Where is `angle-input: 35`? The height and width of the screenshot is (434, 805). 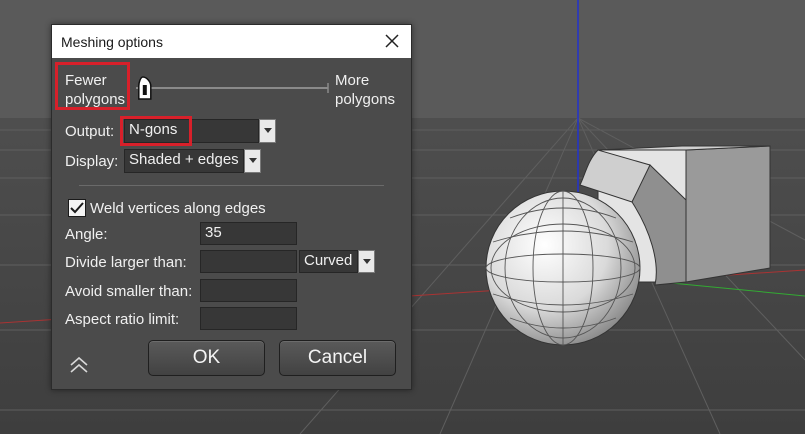 angle-input: 35 is located at coordinates (248, 233).